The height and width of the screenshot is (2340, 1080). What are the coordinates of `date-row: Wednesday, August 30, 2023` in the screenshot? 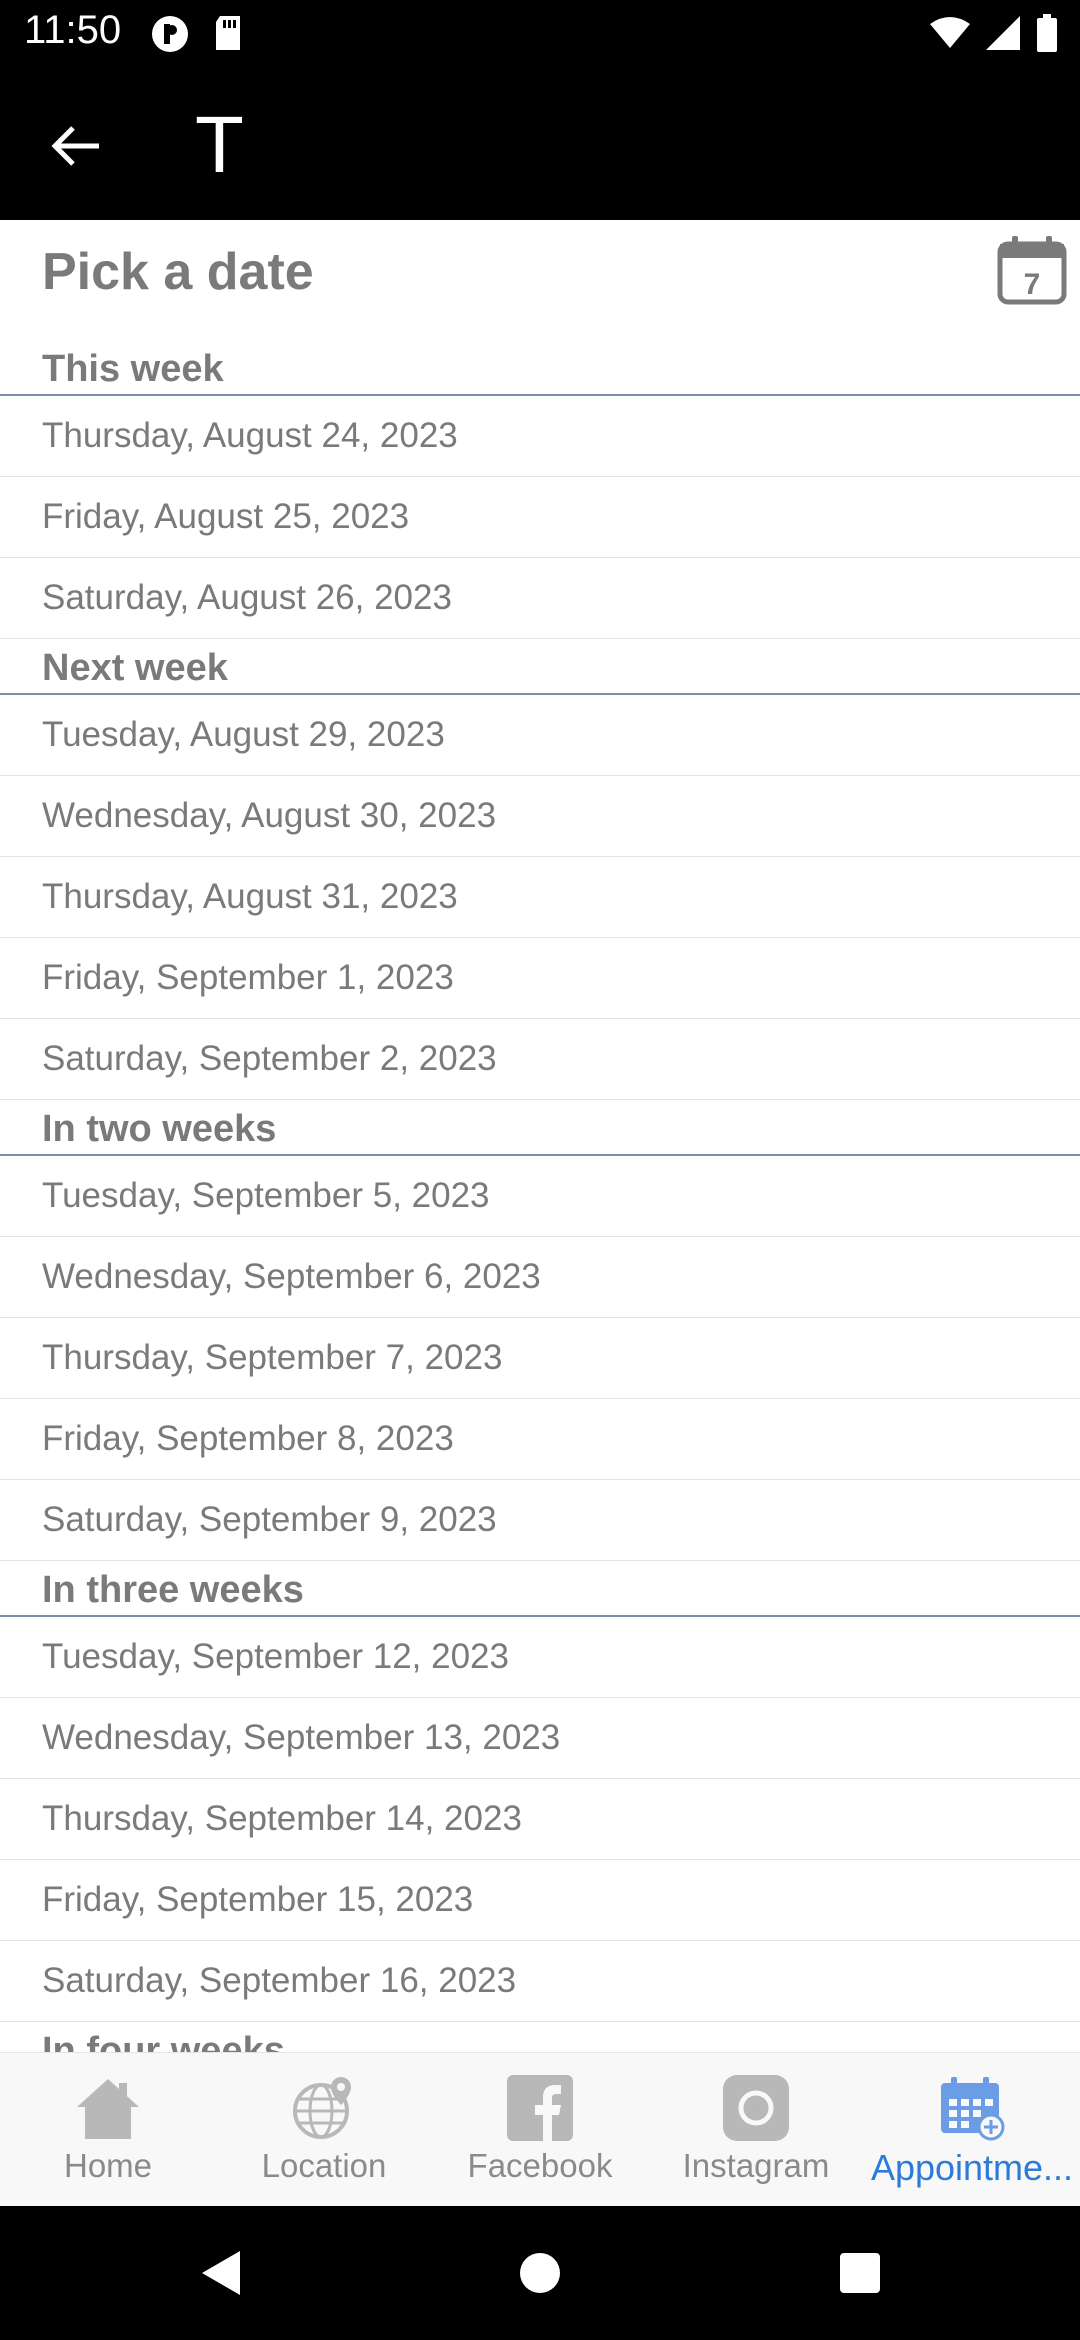 It's located at (540, 816).